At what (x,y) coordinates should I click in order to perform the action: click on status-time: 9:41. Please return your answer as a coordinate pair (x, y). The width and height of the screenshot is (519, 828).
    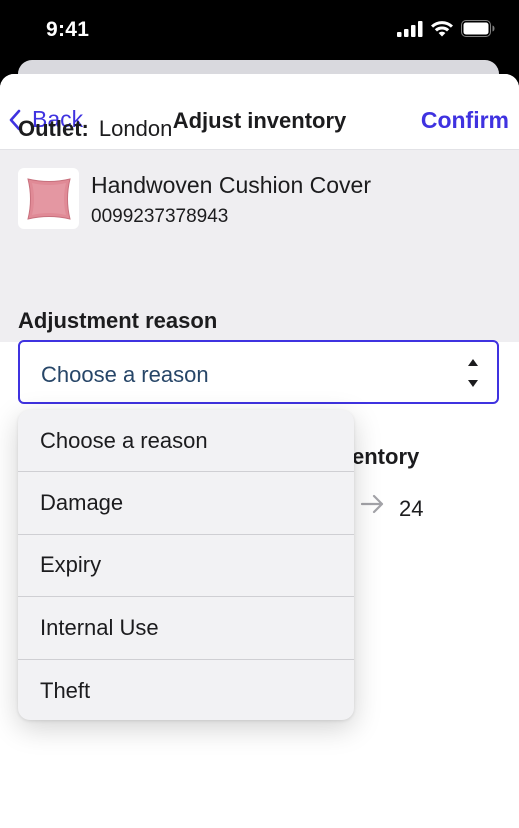
    Looking at the image, I should click on (68, 29).